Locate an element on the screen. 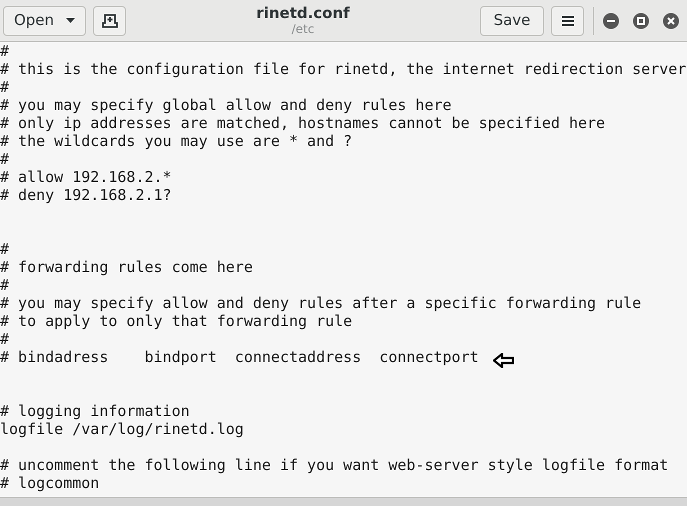  code-line: # uncomment the following line if you want web-server style logfile format is located at coordinates (334, 465).